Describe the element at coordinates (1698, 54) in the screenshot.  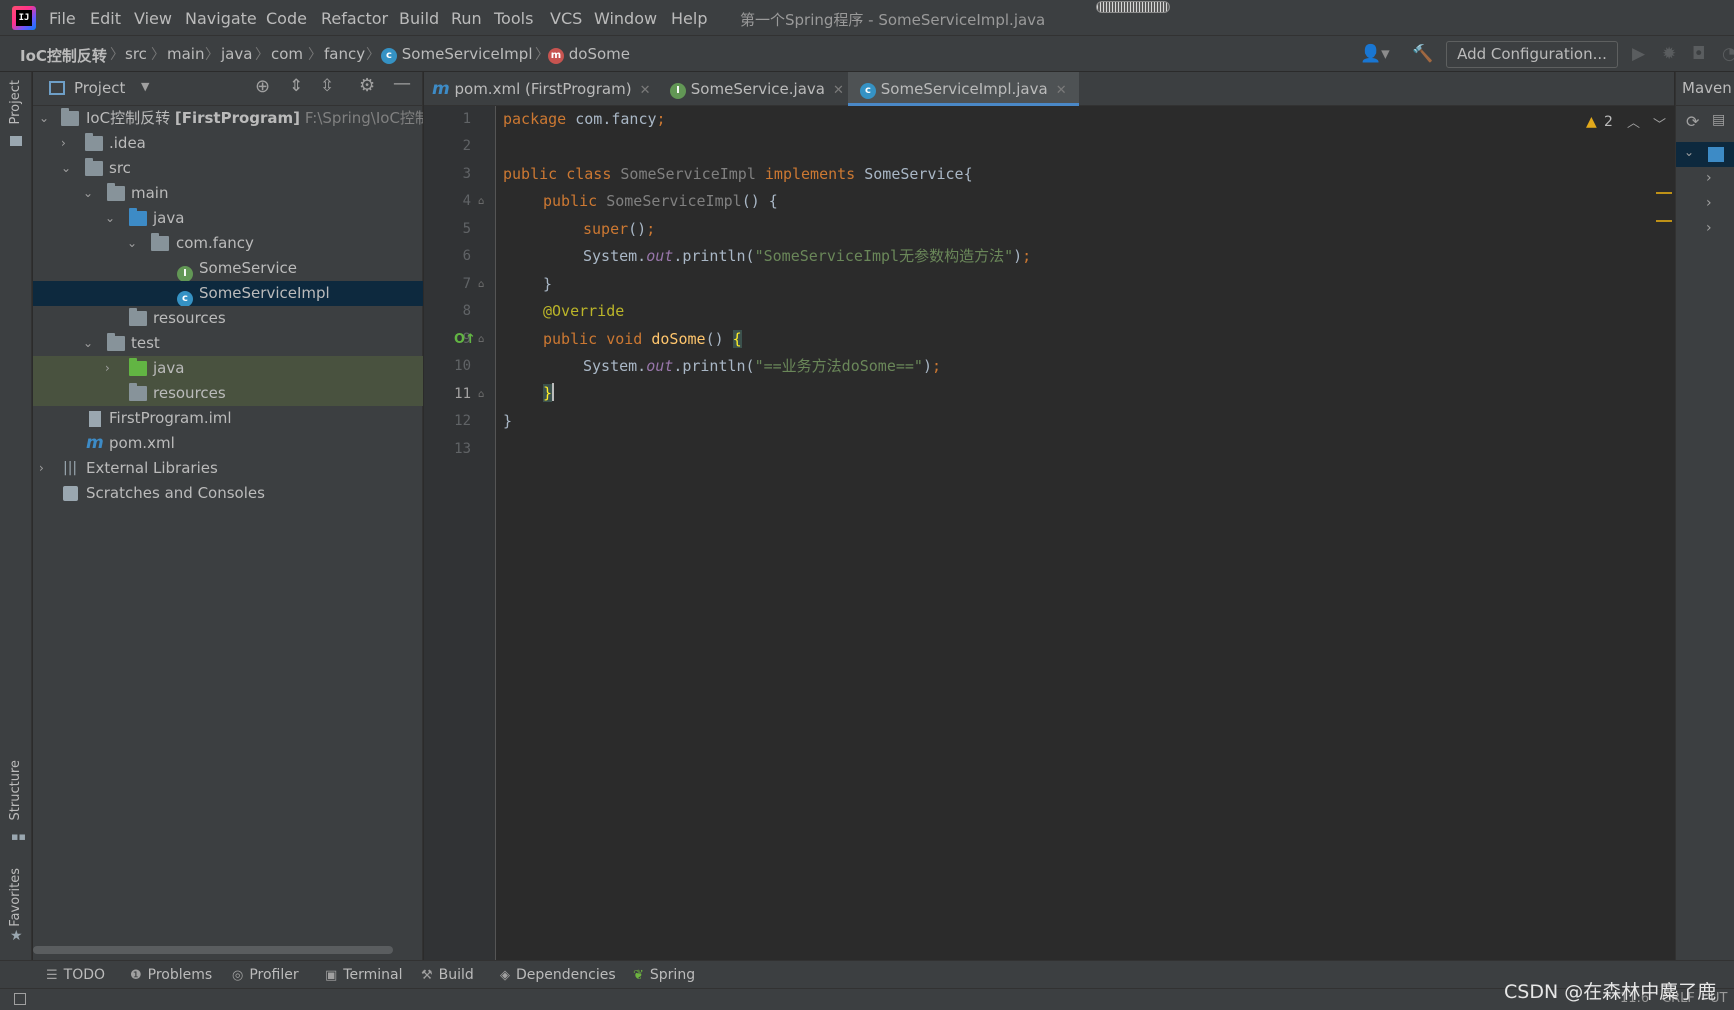
I see `coverage-icon: ◘` at that location.